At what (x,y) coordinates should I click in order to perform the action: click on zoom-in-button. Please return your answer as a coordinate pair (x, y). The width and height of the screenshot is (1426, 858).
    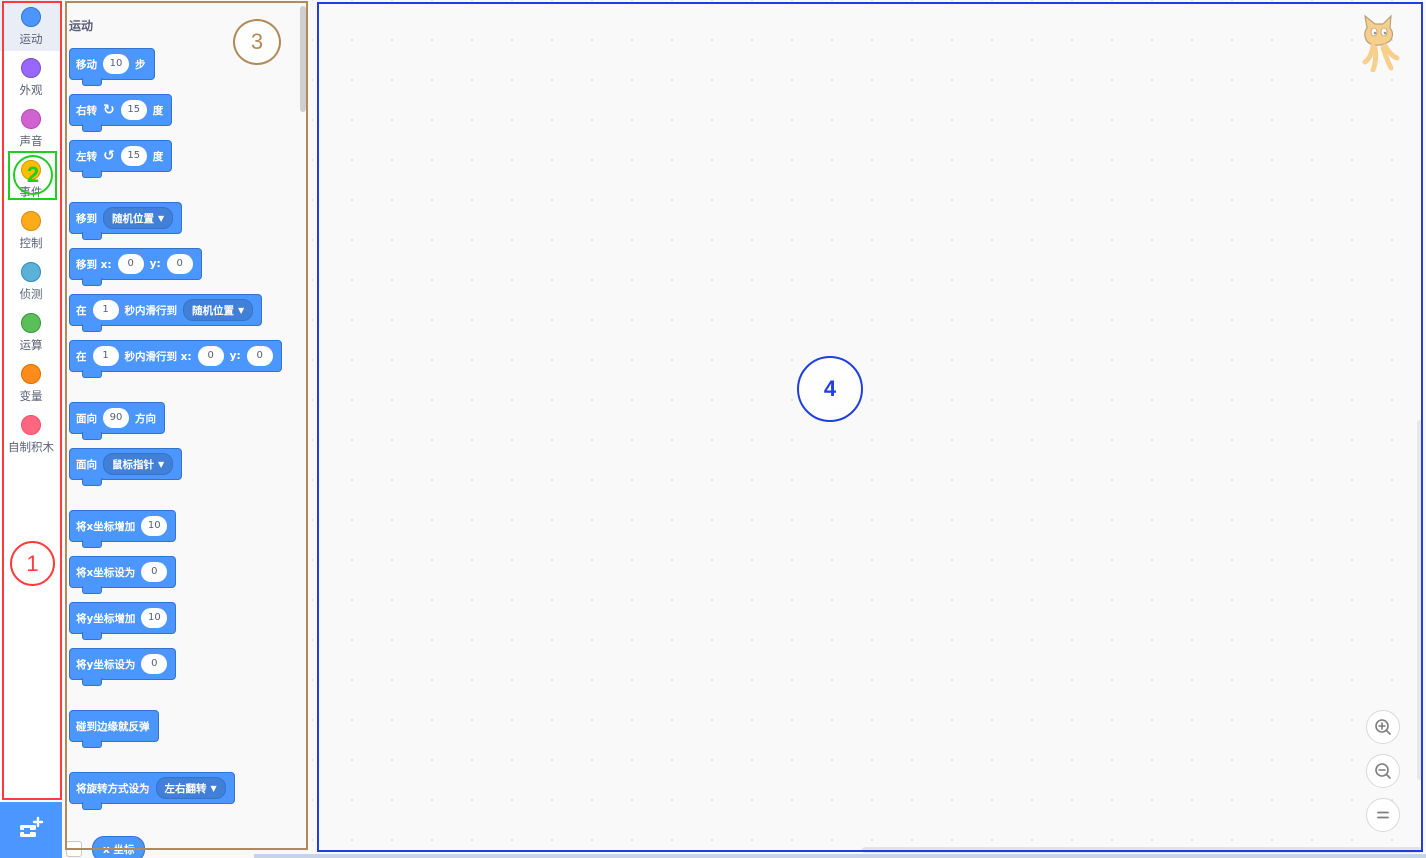
    Looking at the image, I should click on (1383, 727).